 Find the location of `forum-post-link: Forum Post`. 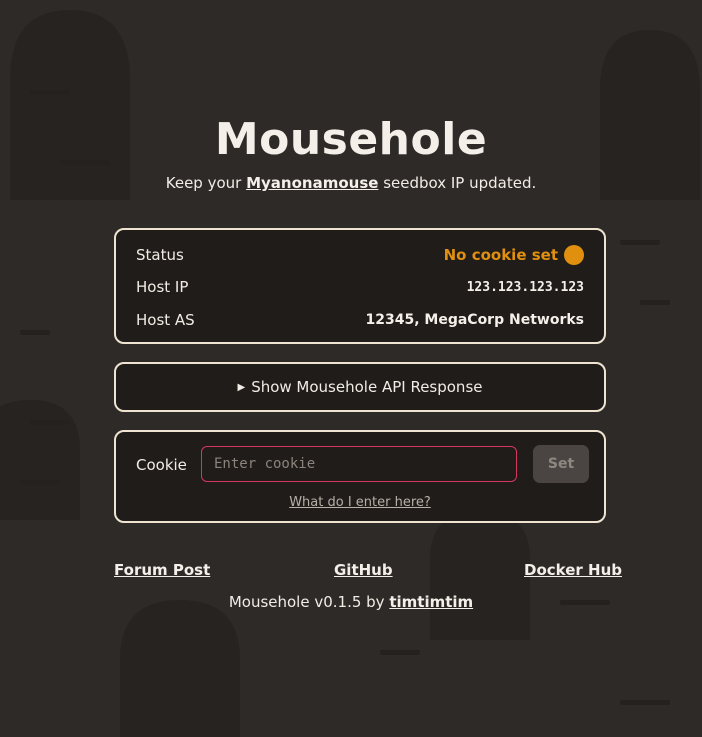

forum-post-link: Forum Post is located at coordinates (162, 570).